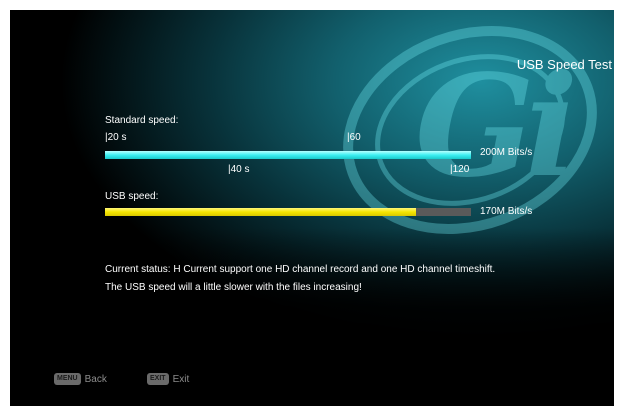 Image resolution: width=617 pixels, height=412 pixels. I want to click on page-title: USB Speed Test, so click(564, 64).